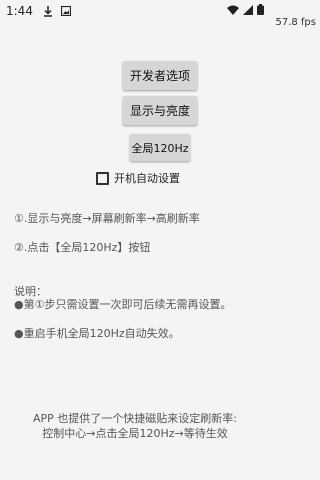  Describe the element at coordinates (160, 147) in the screenshot. I see `global-120hz-button: 全局120Hz` at that location.